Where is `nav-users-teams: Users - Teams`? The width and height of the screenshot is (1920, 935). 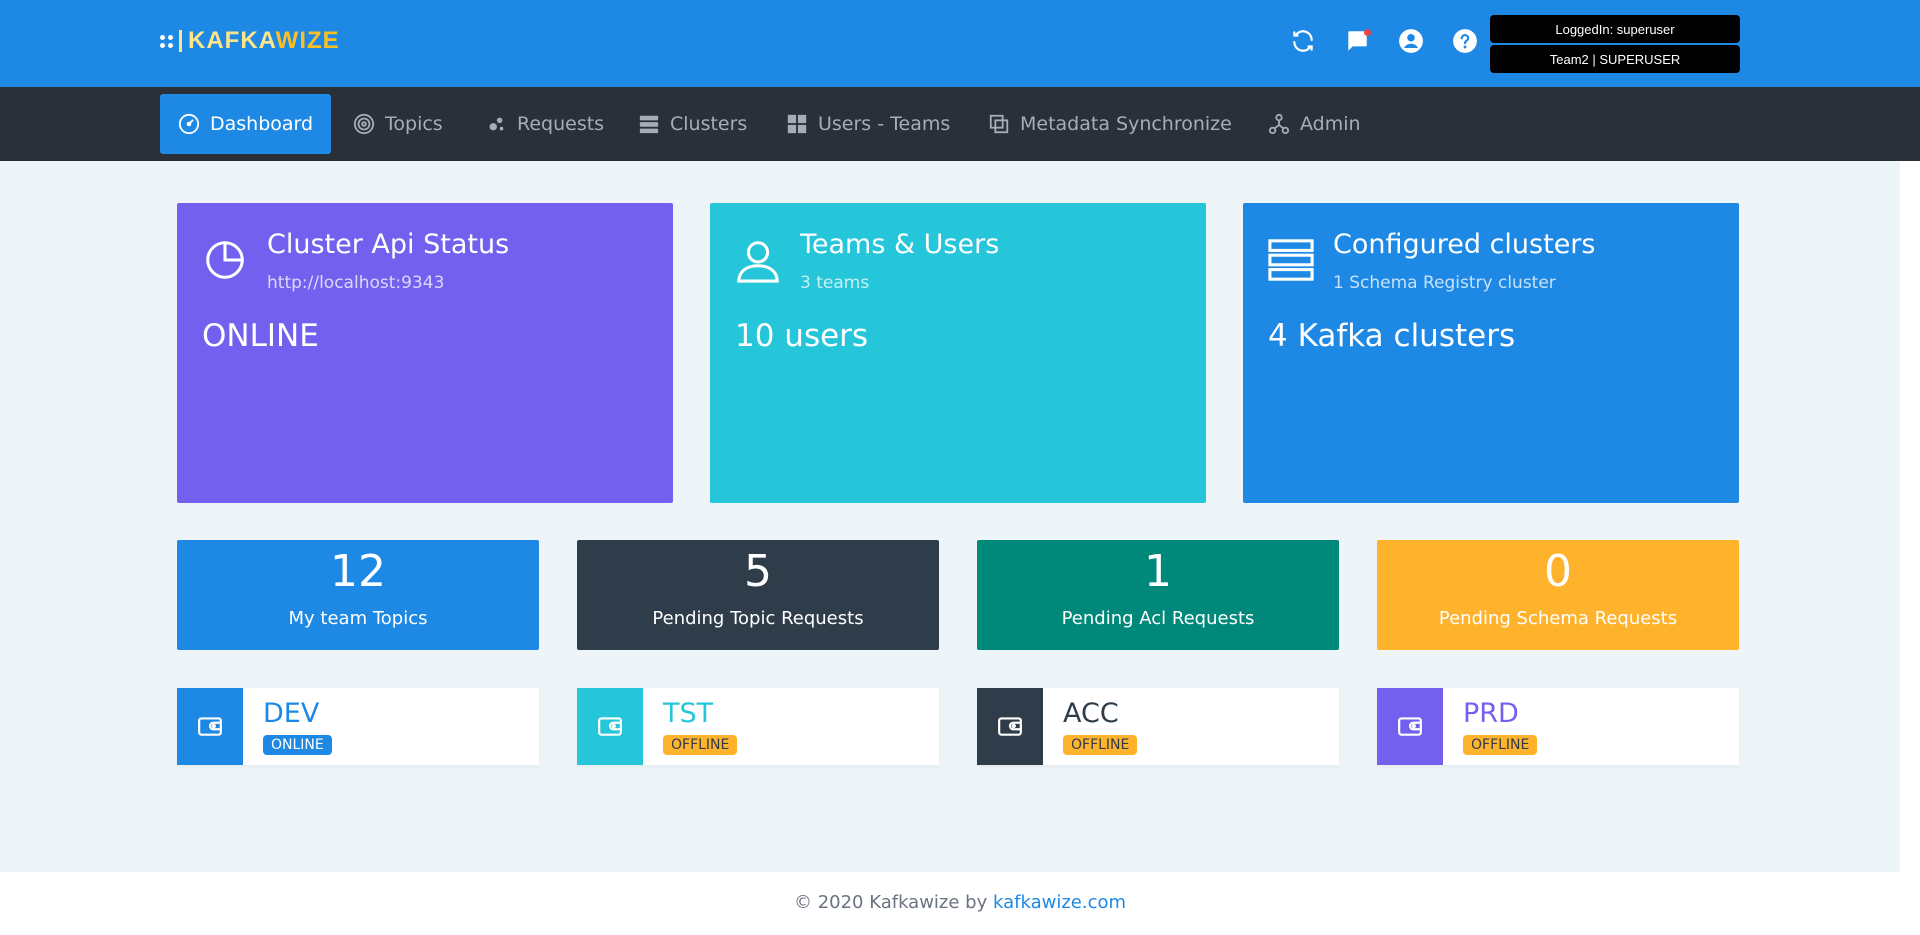
nav-users-teams: Users - Teams is located at coordinates (868, 124).